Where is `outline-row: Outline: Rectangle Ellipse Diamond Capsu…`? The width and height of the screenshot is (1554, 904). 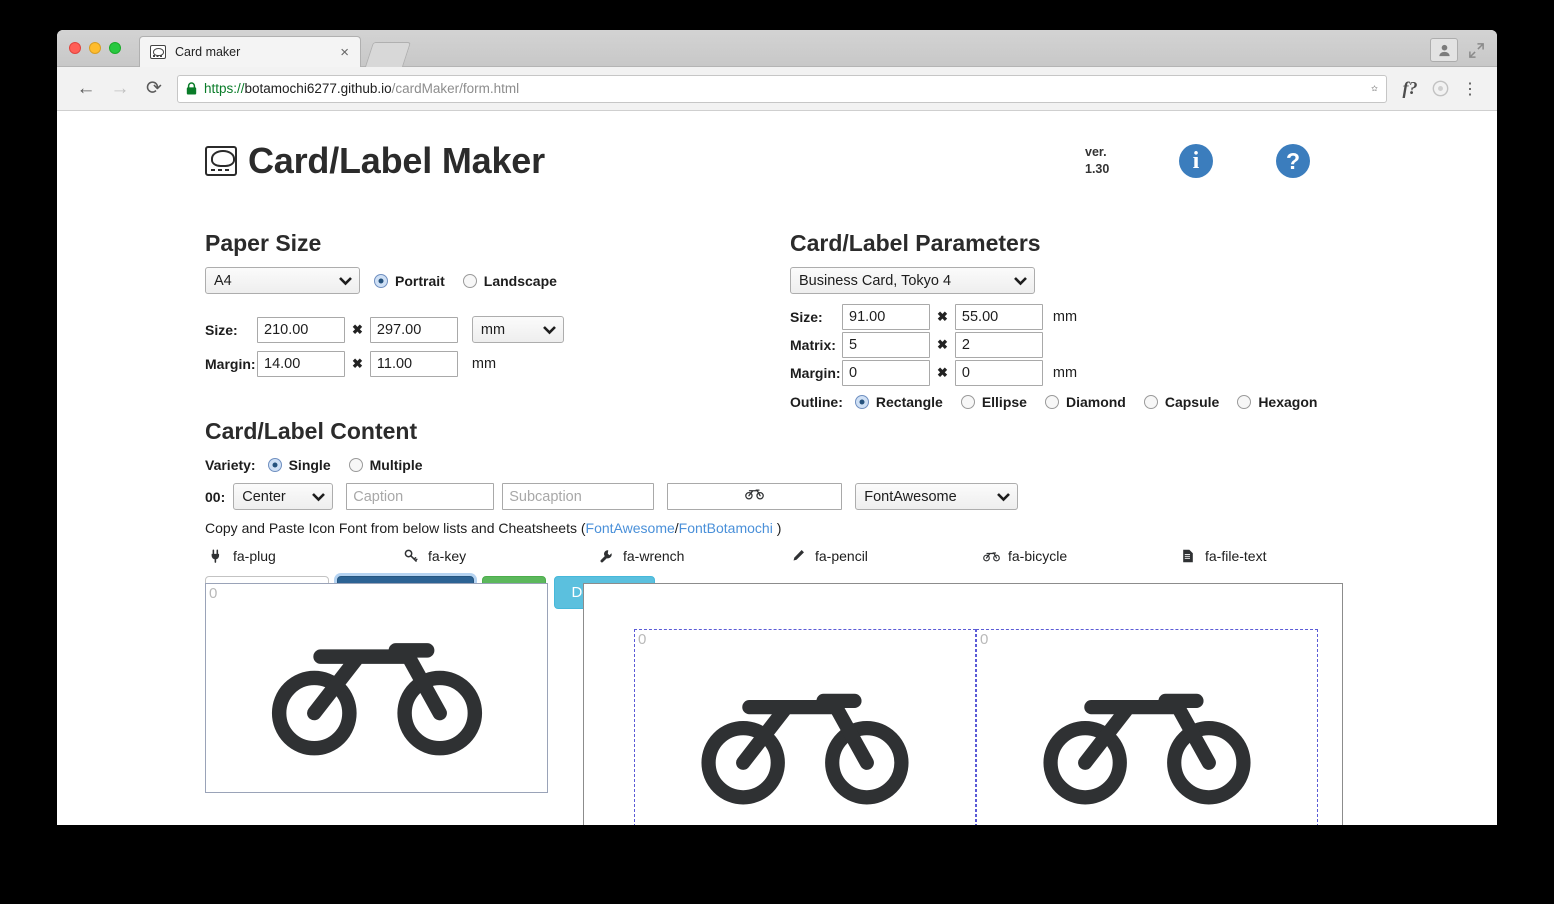
outline-row: Outline: Rectangle Ellipse Diamond Capsu… is located at coordinates (1090, 402).